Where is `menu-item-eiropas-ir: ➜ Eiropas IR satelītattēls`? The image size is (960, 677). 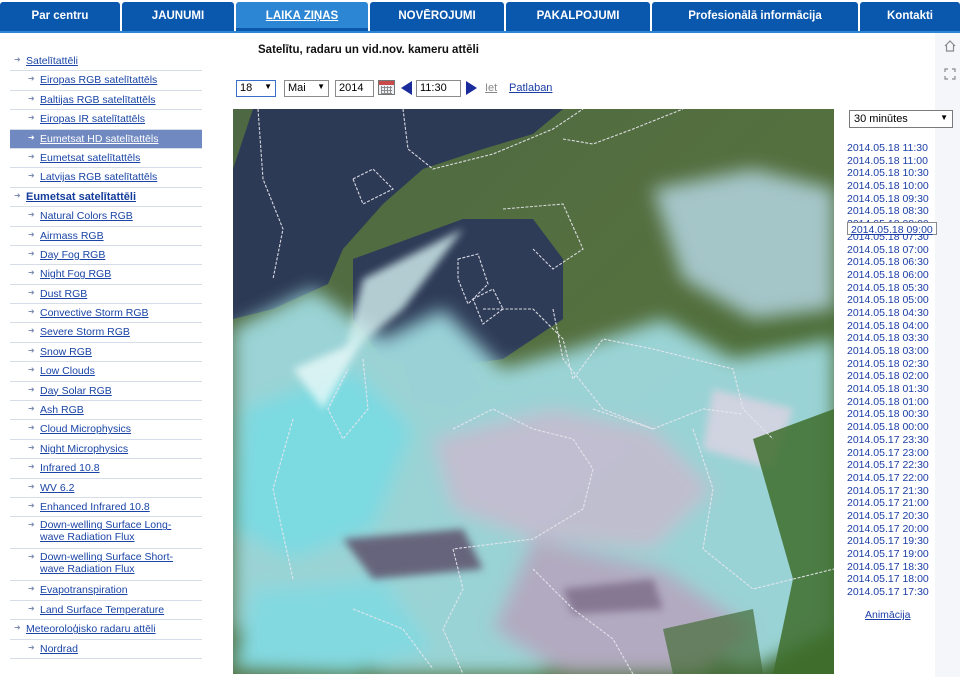 menu-item-eiropas-ir: ➜ Eiropas IR satelītattēls is located at coordinates (106, 120).